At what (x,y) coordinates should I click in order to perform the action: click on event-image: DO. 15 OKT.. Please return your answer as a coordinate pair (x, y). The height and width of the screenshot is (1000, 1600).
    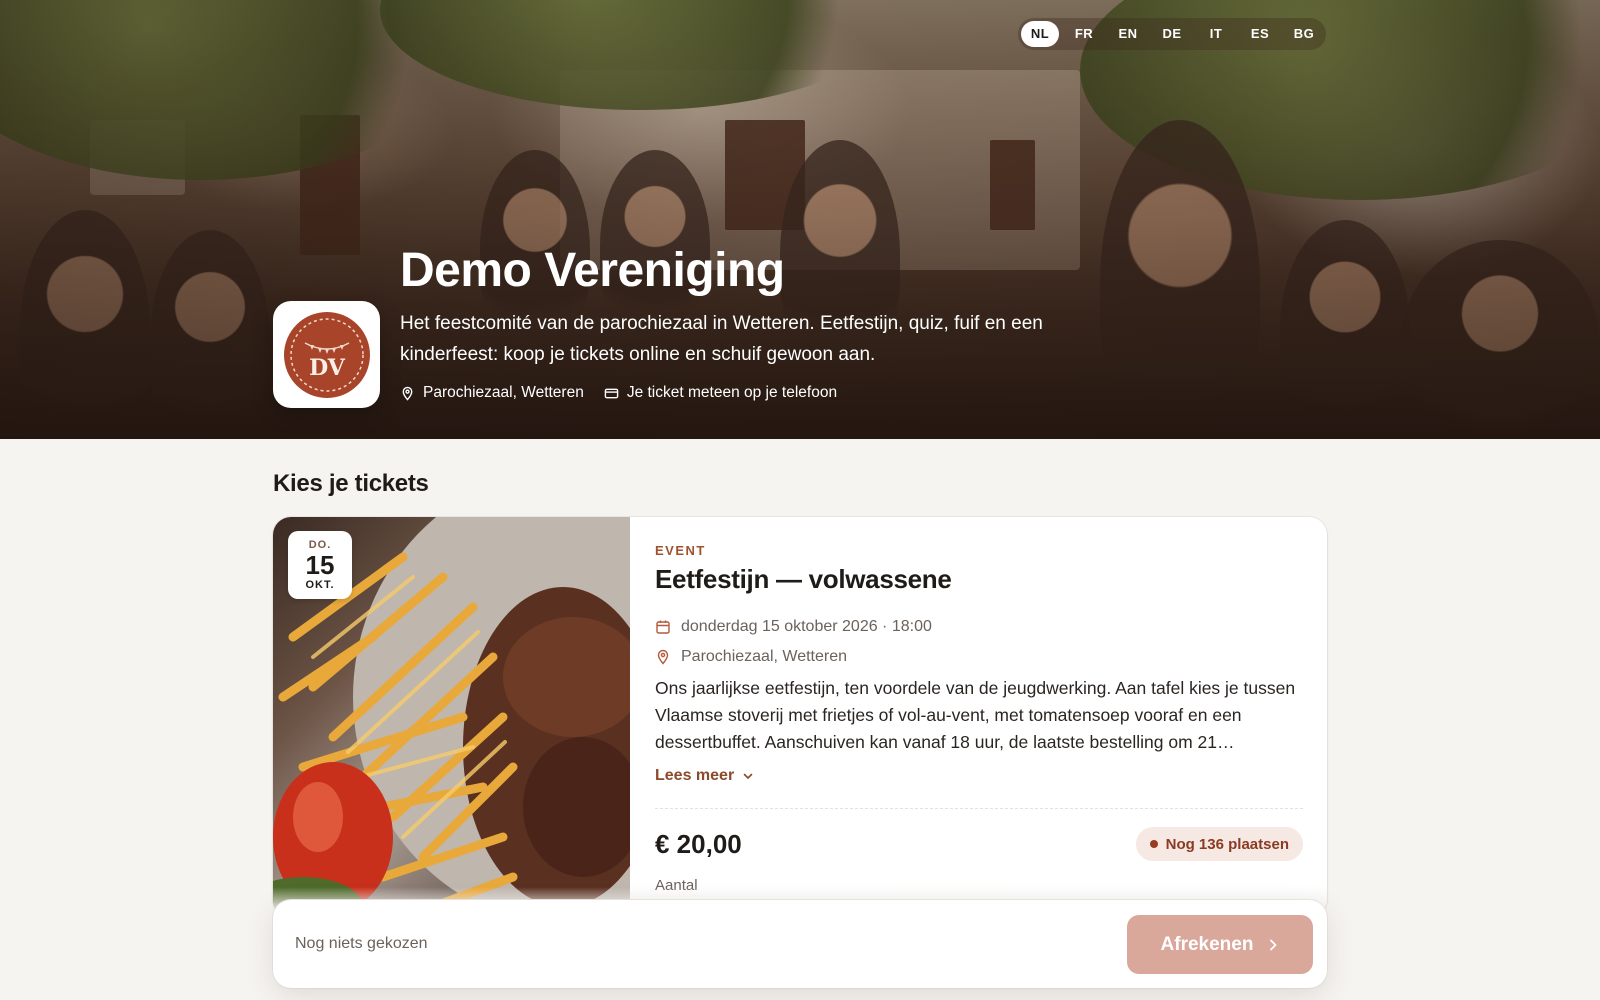
    Looking at the image, I should click on (451, 717).